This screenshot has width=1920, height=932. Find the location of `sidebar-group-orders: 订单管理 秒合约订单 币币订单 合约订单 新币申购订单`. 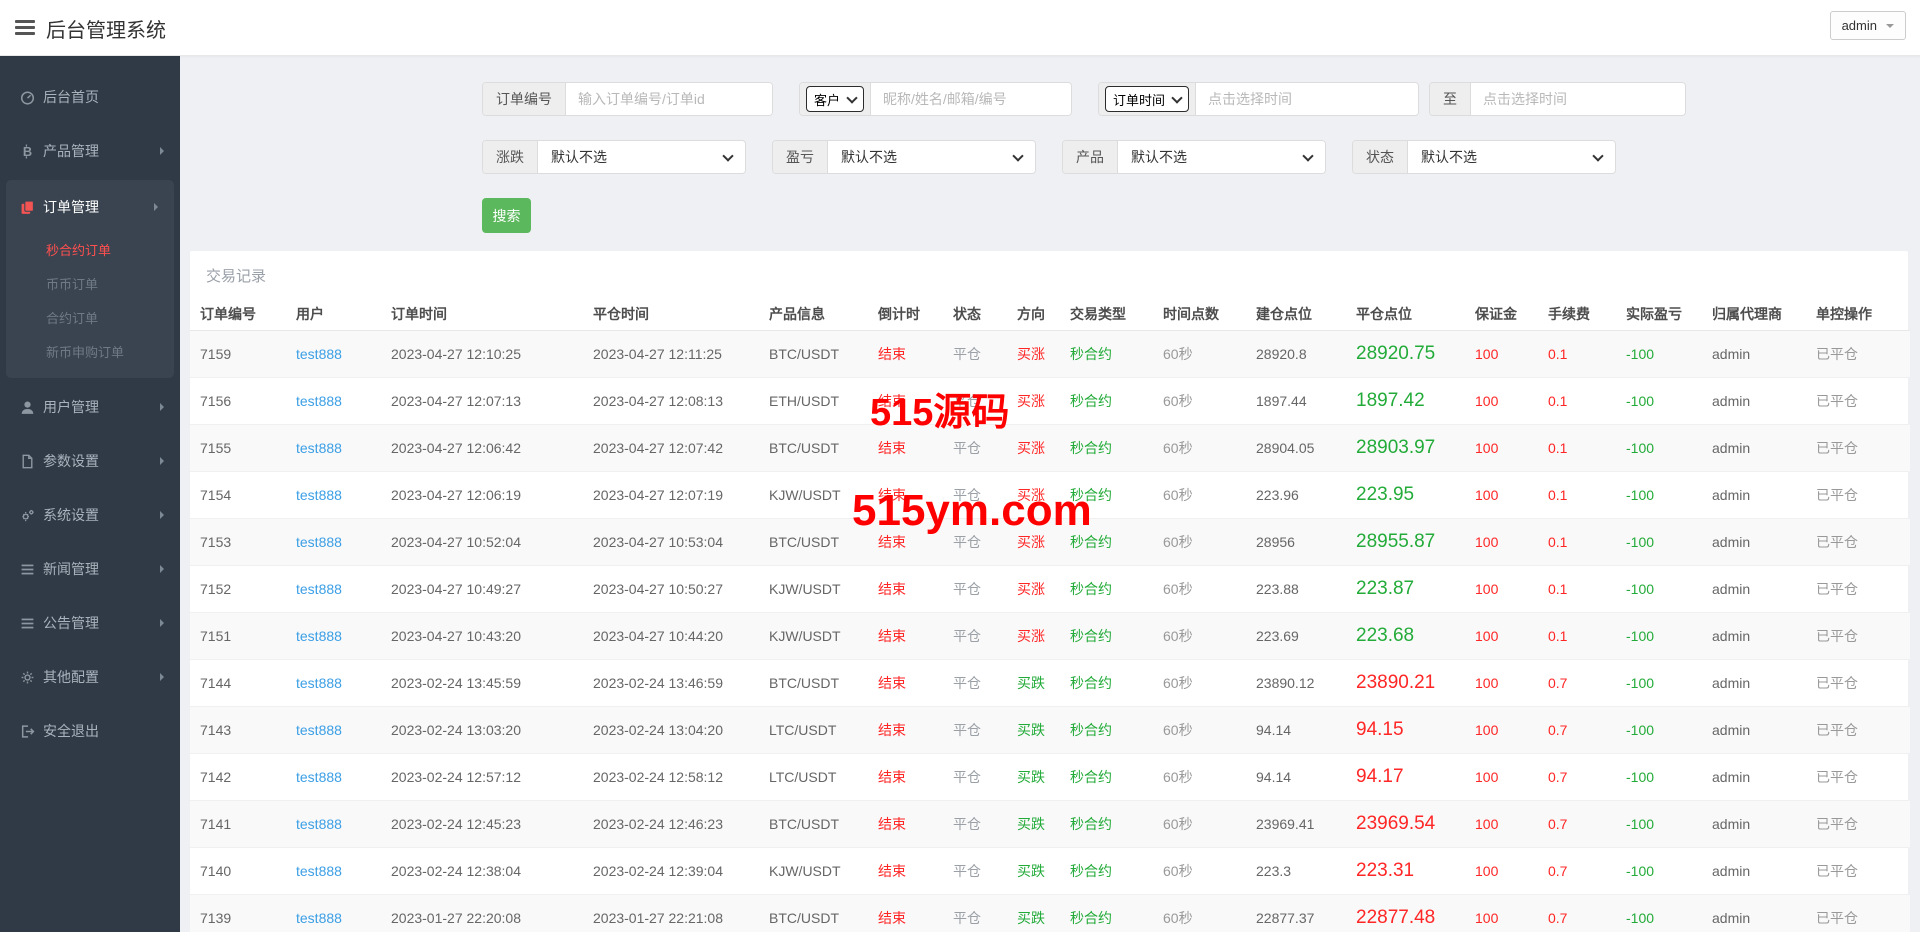

sidebar-group-orders: 订单管理 秒合约订单 币币订单 合约订单 新币申购订单 is located at coordinates (90, 279).